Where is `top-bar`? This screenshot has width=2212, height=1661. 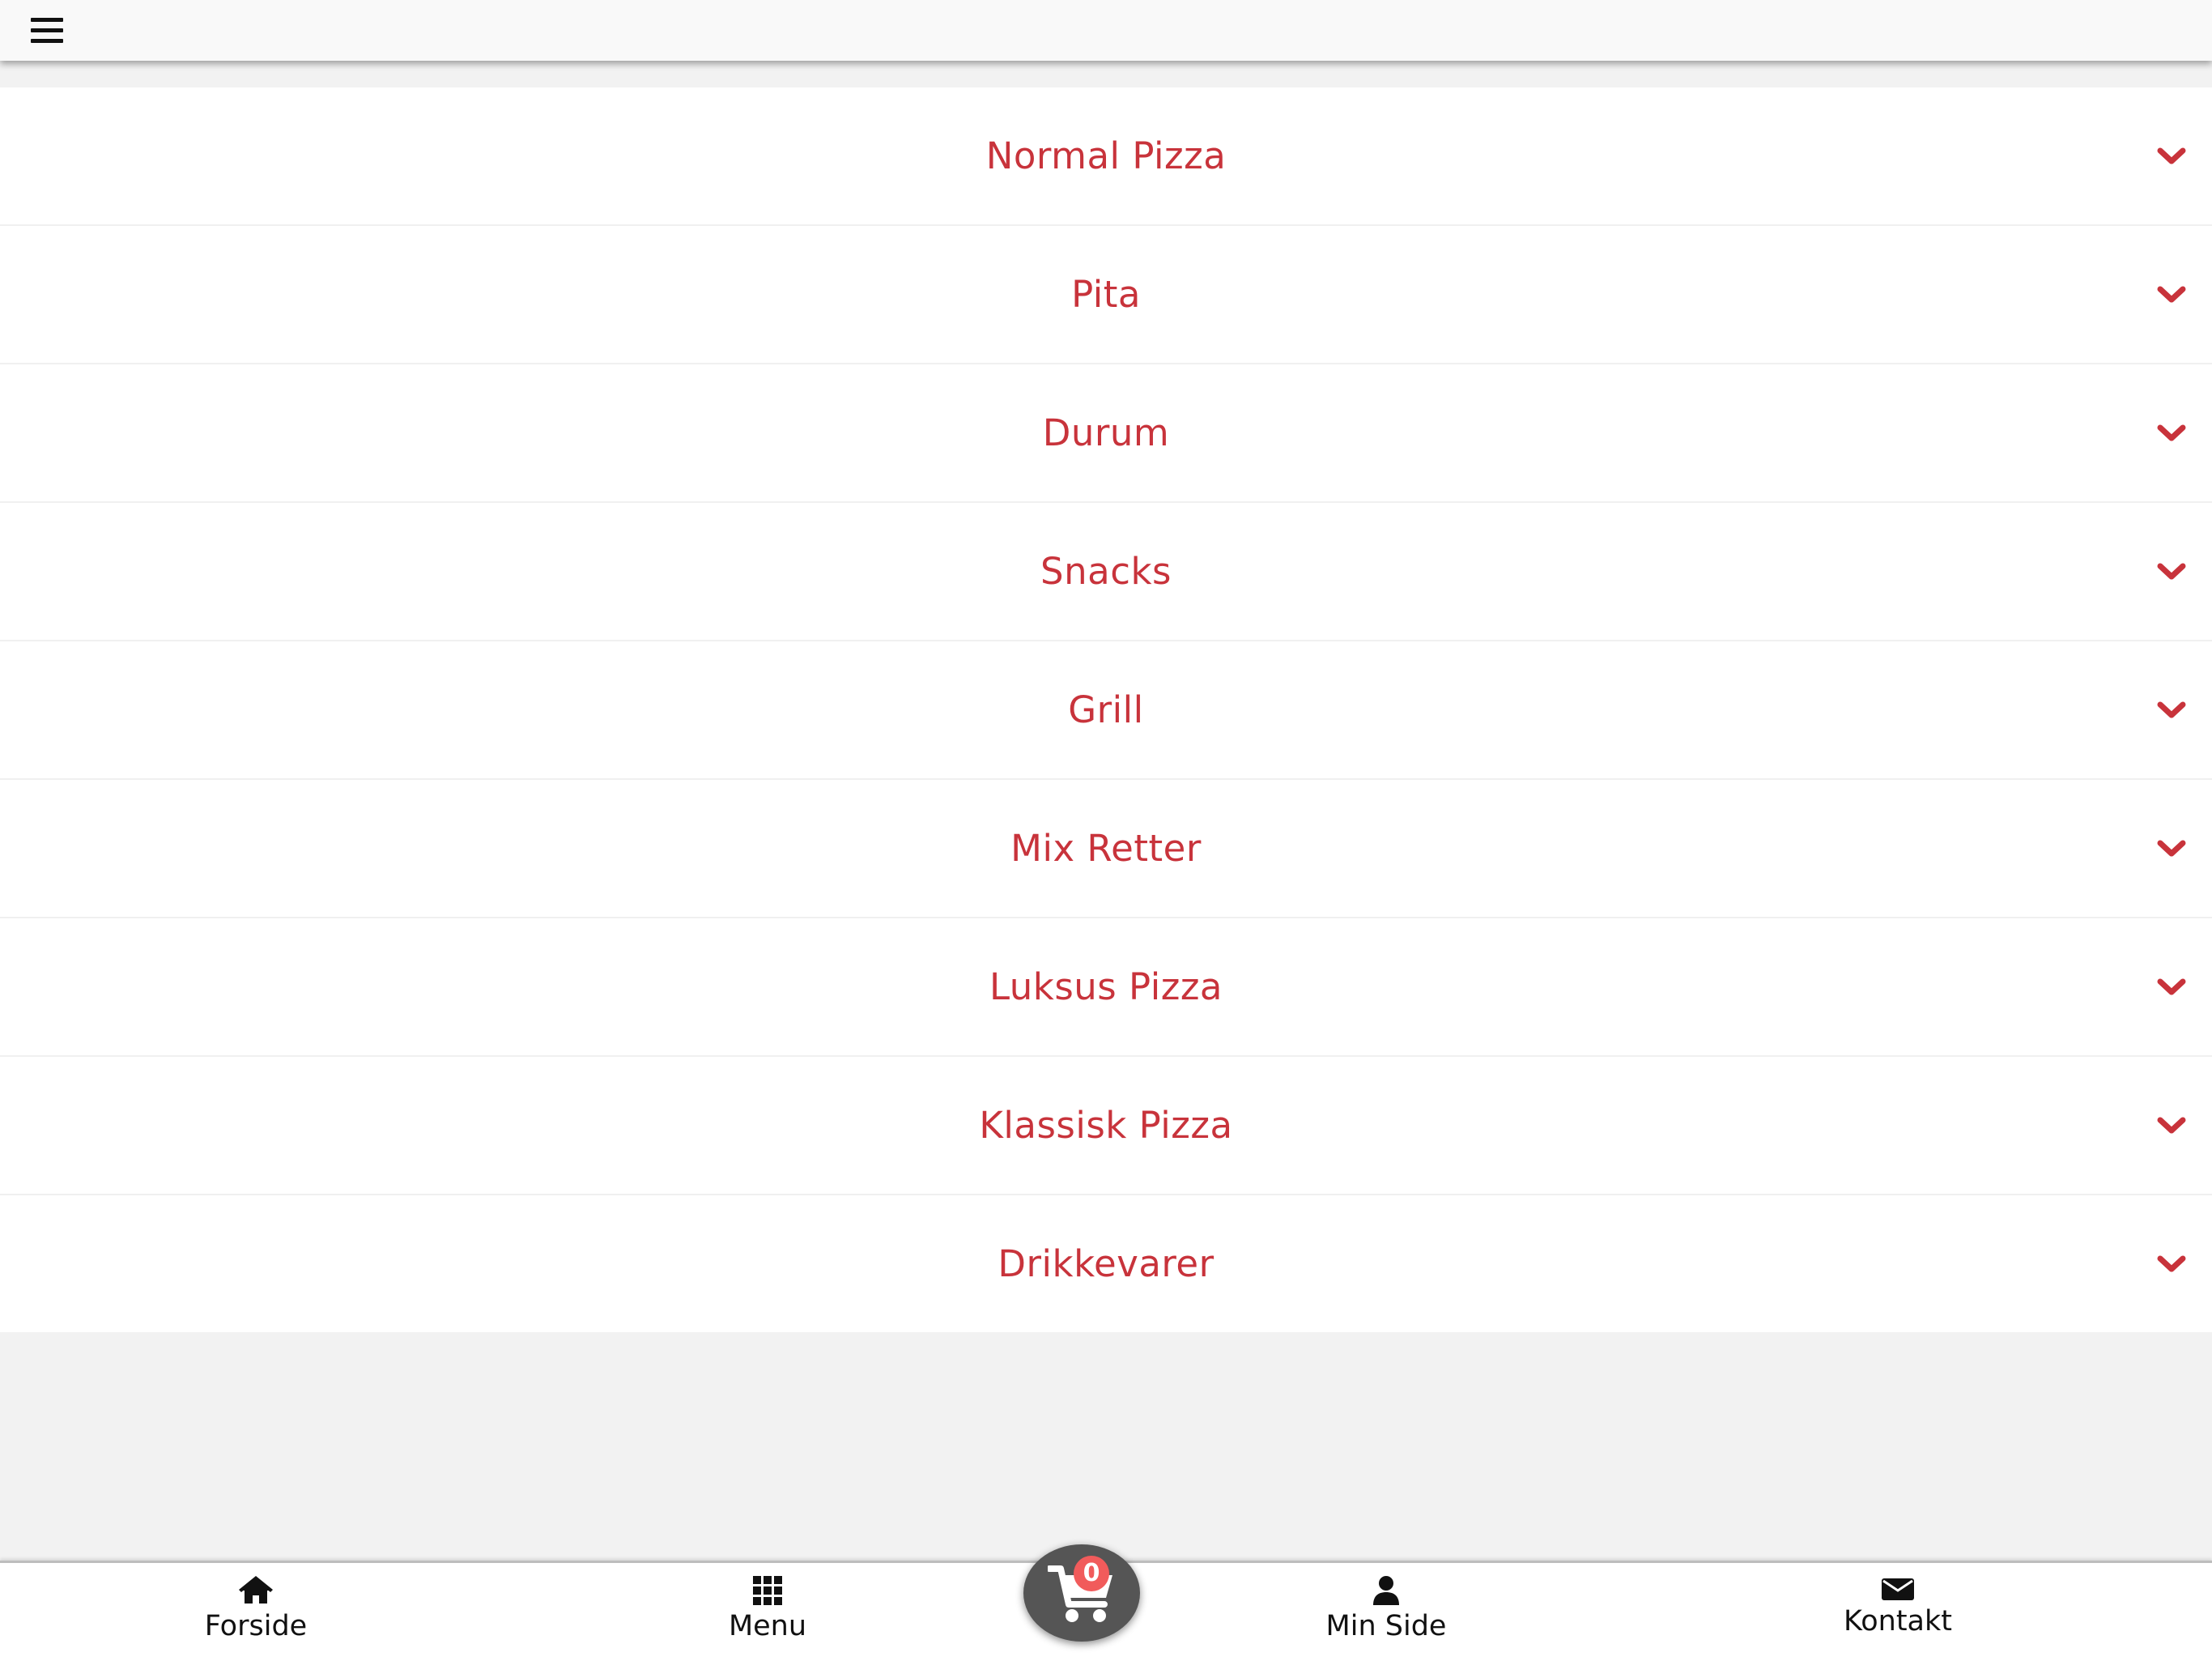
top-bar is located at coordinates (1106, 31).